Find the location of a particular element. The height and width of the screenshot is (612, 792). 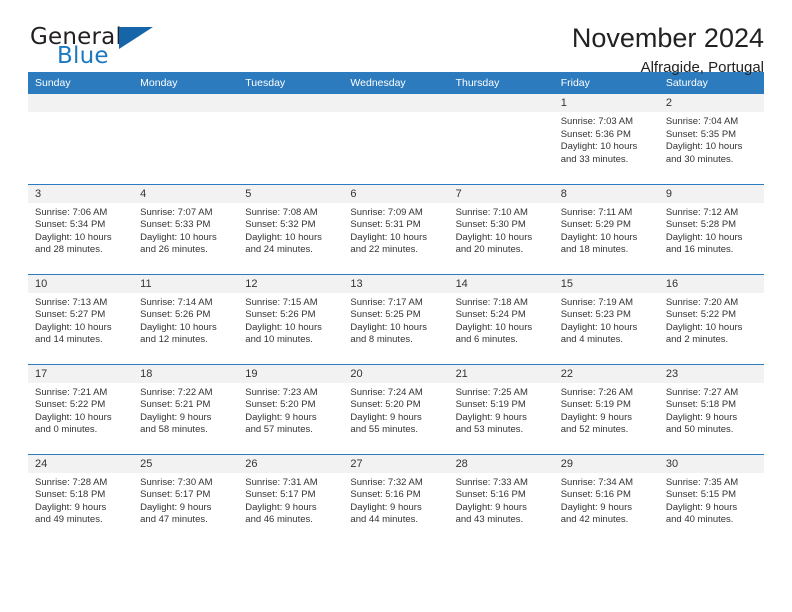

day-number: 29 is located at coordinates (606, 463).